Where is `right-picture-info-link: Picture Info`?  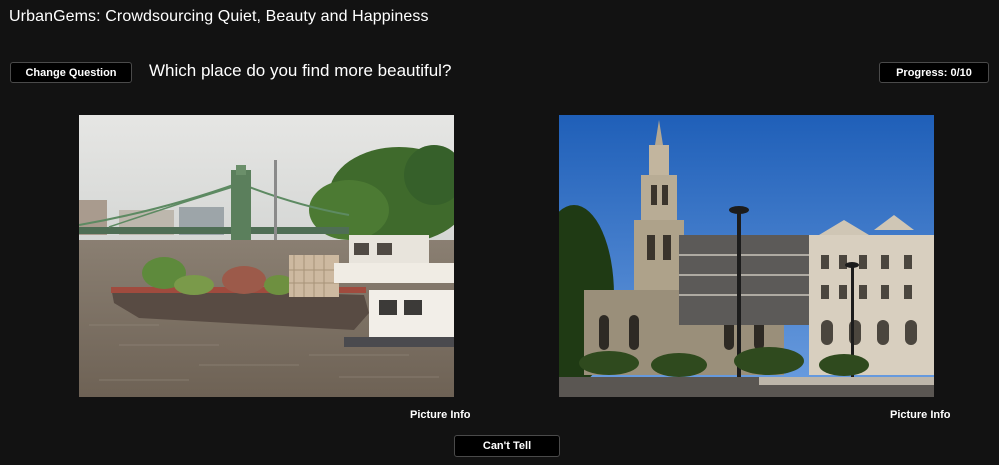 right-picture-info-link: Picture Info is located at coordinates (920, 415).